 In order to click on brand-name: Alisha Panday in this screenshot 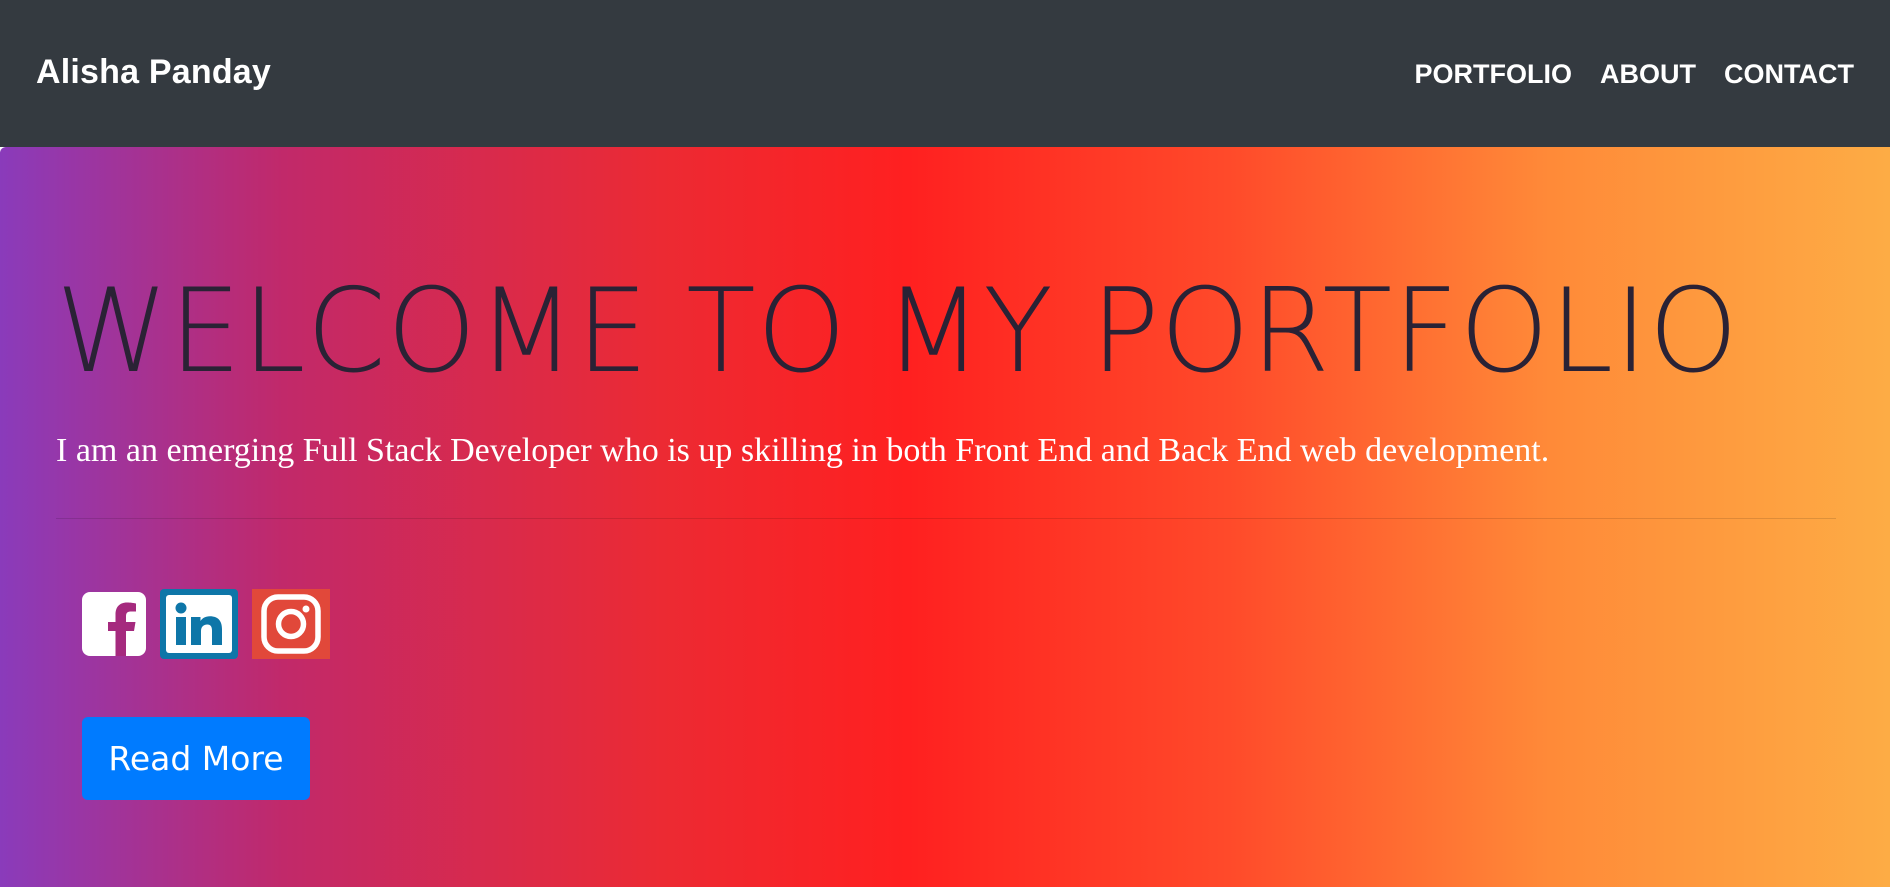, I will do `click(153, 72)`.